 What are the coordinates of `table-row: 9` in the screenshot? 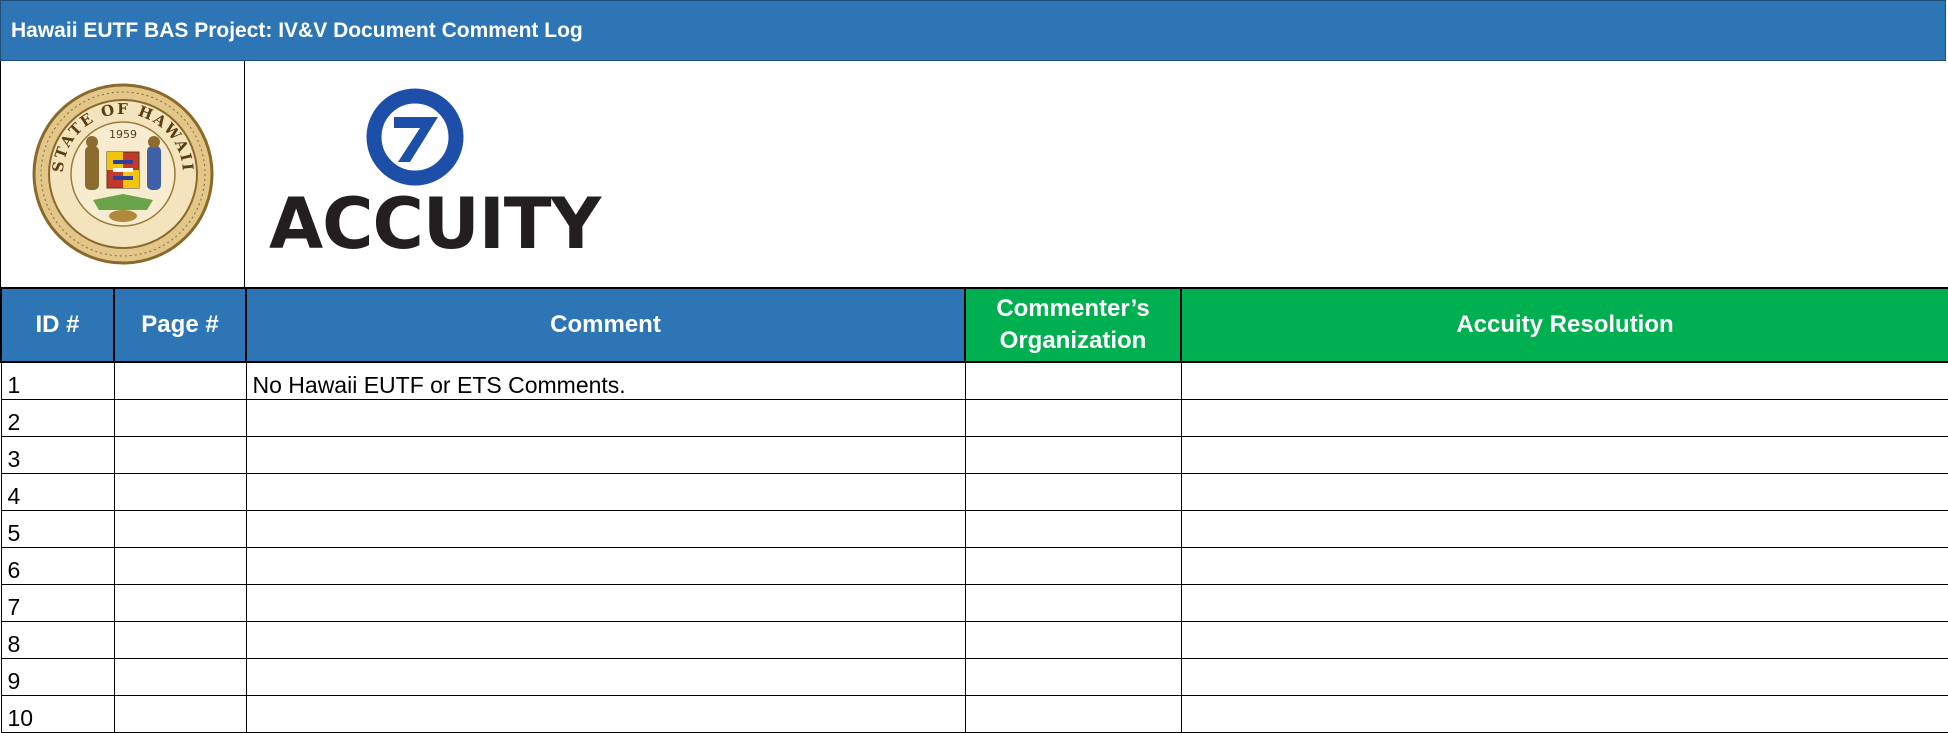 It's located at (974, 677).